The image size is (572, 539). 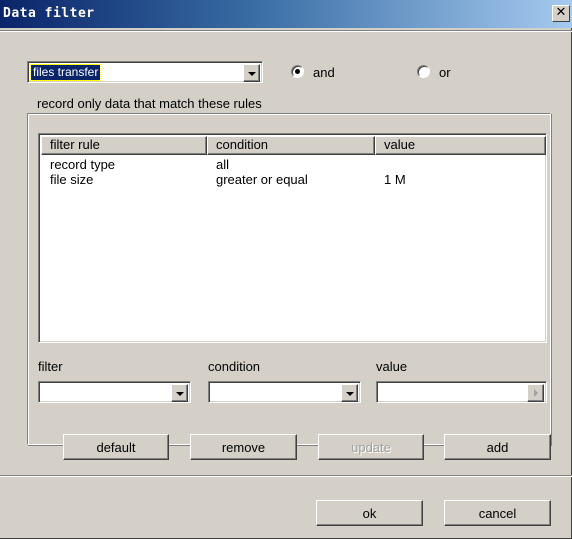 I want to click on cell-filter-rule: record type, so click(x=83, y=164).